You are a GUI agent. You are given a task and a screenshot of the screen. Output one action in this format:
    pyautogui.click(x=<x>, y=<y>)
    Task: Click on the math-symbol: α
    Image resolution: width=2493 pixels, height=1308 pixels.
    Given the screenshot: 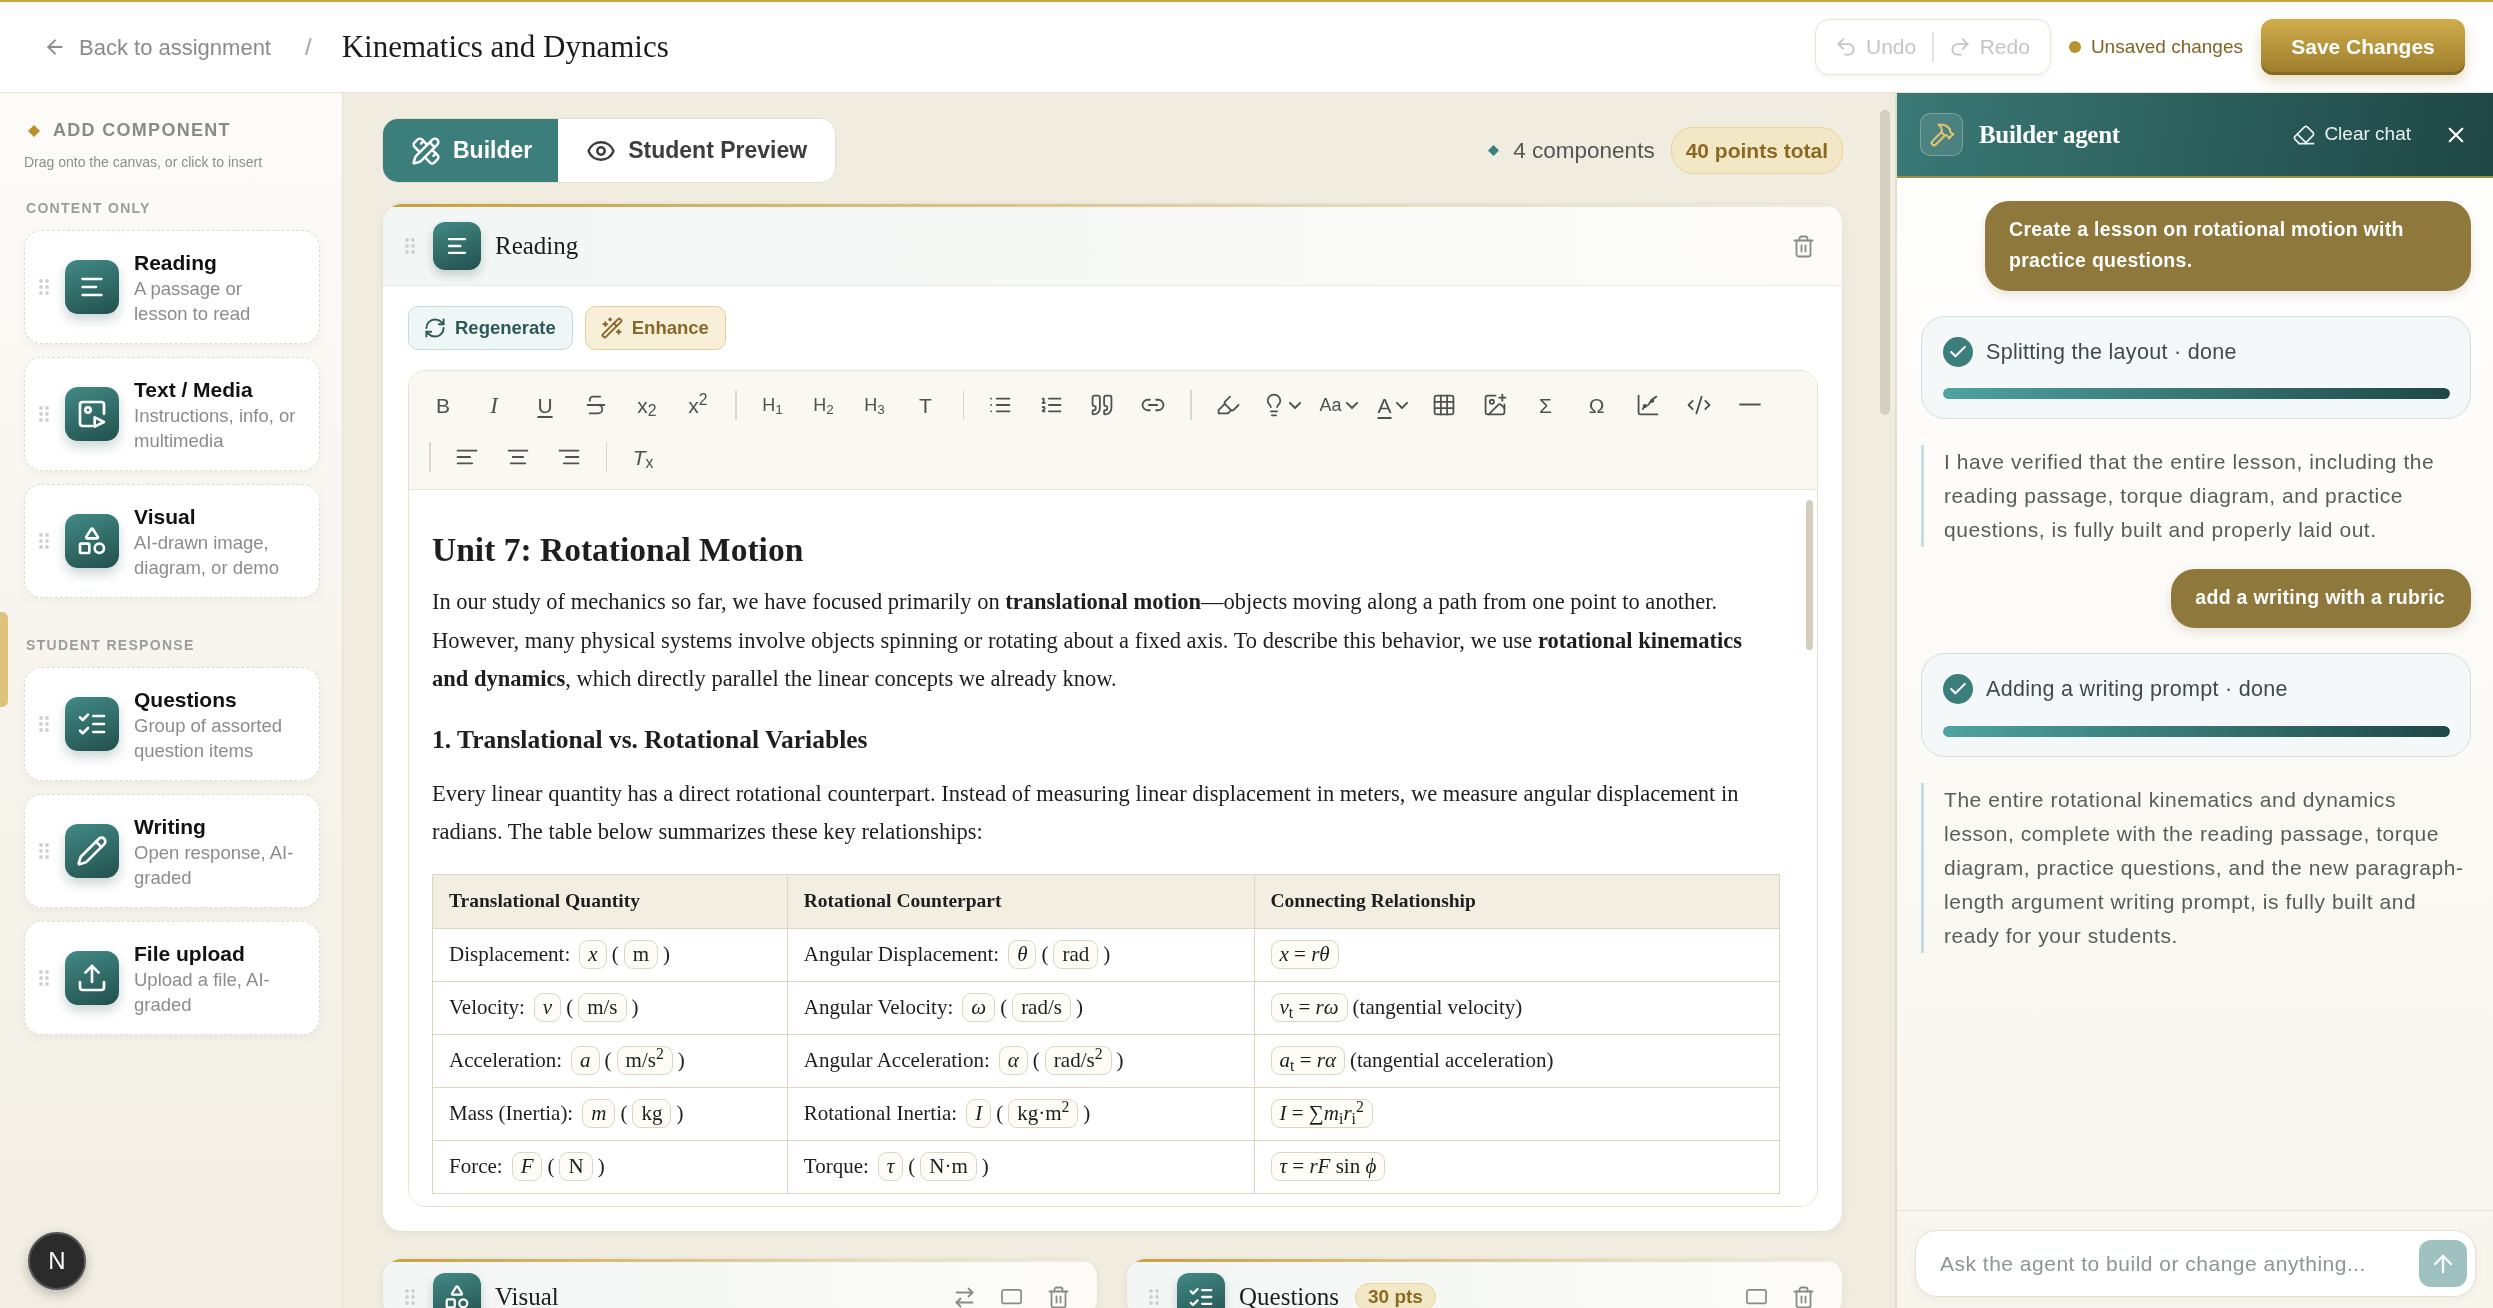 What is the action you would take?
    pyautogui.click(x=1013, y=1060)
    